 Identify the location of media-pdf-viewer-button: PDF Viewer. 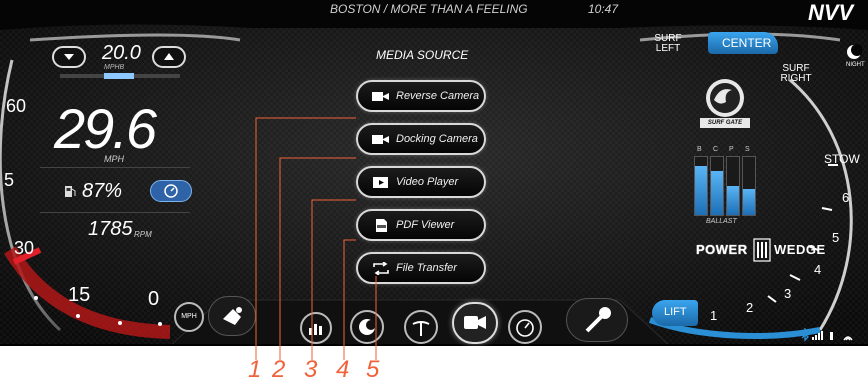
(421, 225).